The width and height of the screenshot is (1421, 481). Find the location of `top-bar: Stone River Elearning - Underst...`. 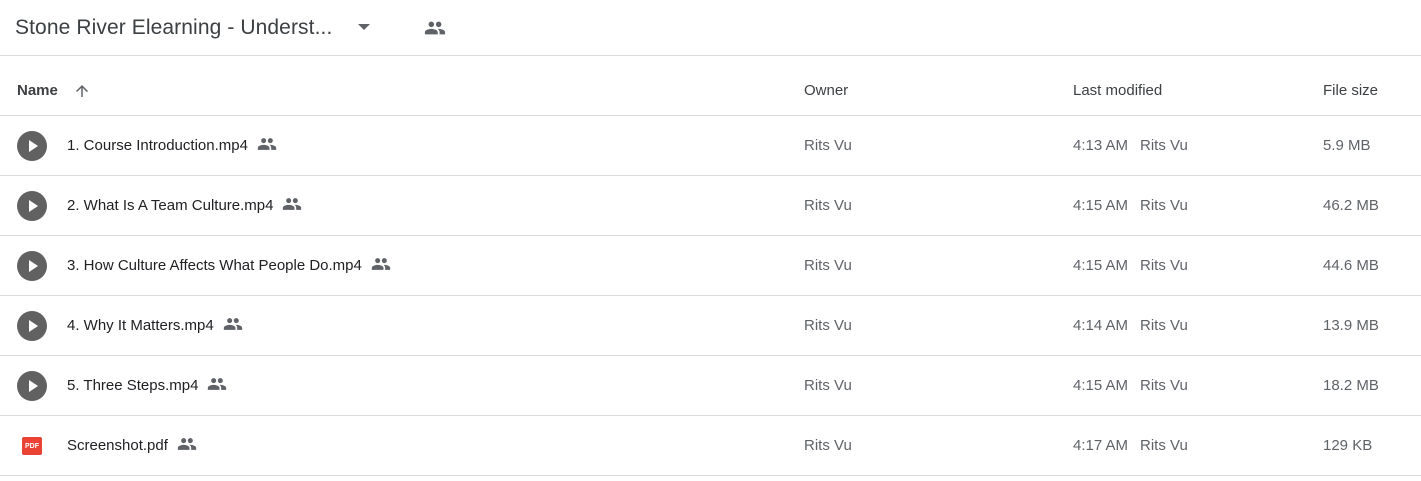

top-bar: Stone River Elearning - Underst... is located at coordinates (710, 28).